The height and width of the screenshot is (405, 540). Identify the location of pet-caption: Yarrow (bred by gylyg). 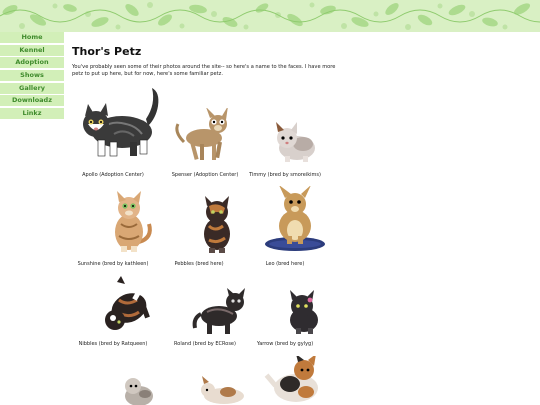
(285, 344).